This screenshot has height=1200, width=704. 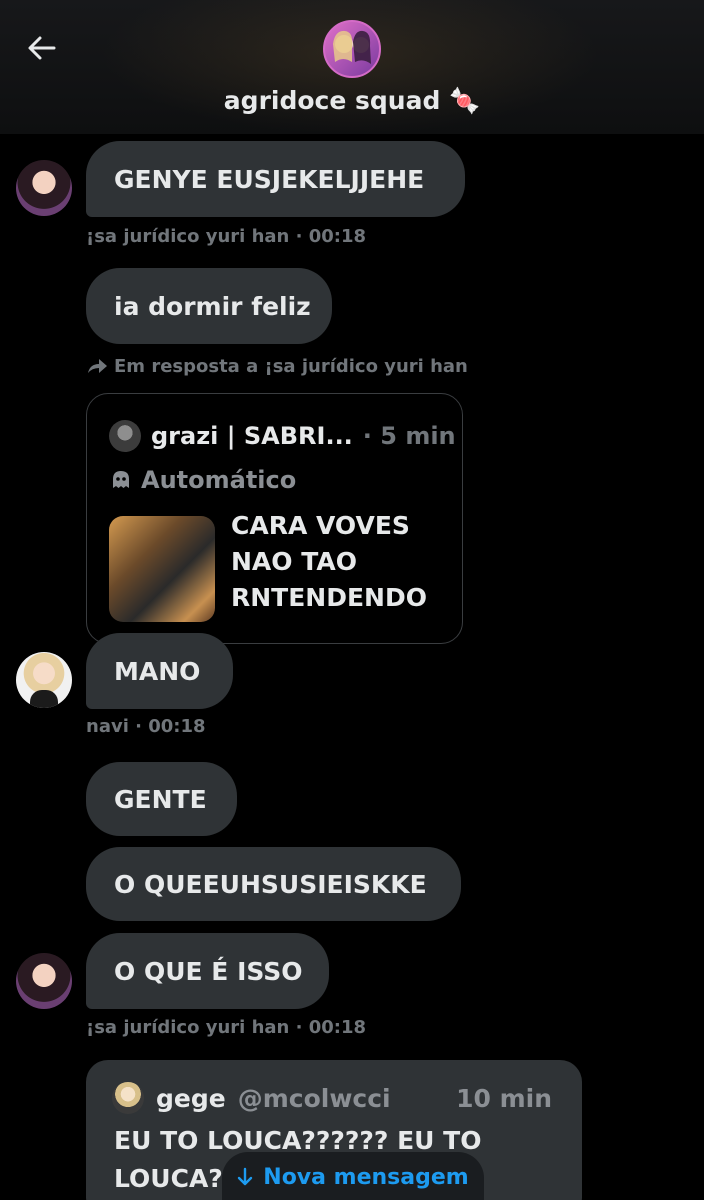 What do you see at coordinates (209, 306) in the screenshot?
I see `message-bubble: ia dormir feliz` at bounding box center [209, 306].